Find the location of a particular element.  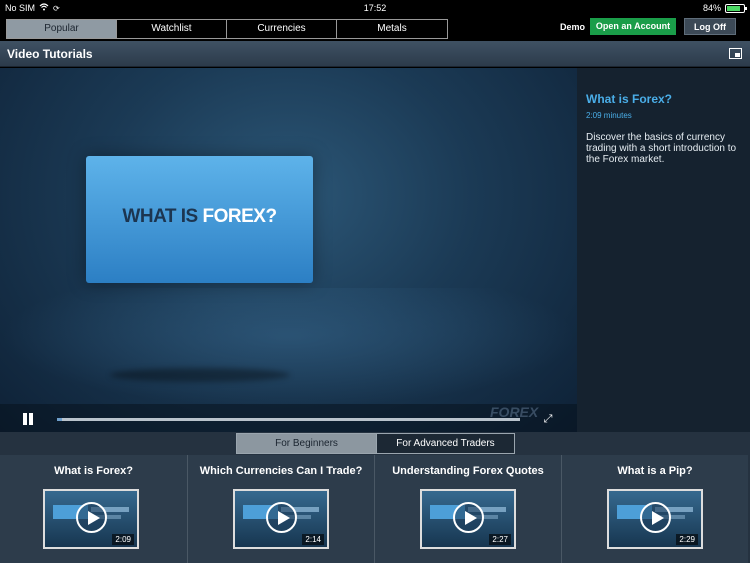

open-account-button: Open an Account is located at coordinates (633, 26).